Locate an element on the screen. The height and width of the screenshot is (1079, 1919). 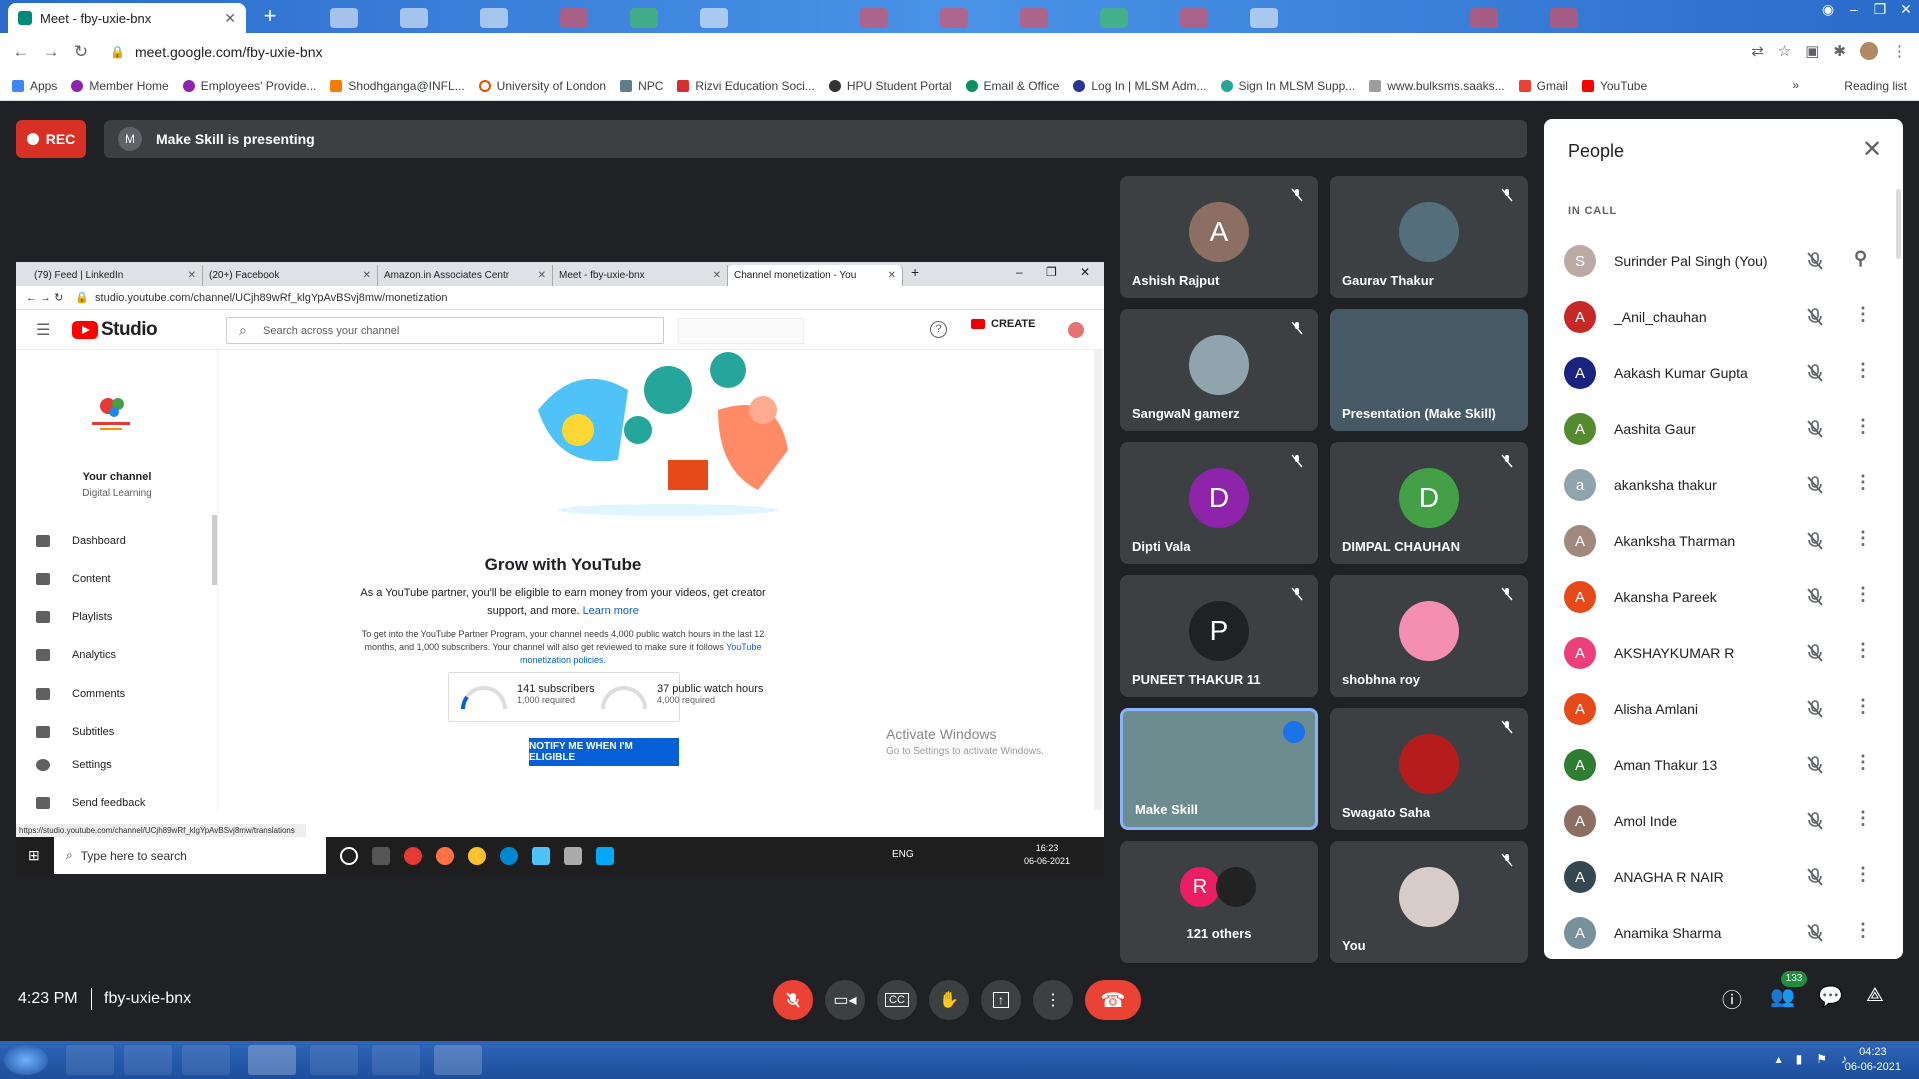
bookmark: University of London is located at coordinates (542, 86).